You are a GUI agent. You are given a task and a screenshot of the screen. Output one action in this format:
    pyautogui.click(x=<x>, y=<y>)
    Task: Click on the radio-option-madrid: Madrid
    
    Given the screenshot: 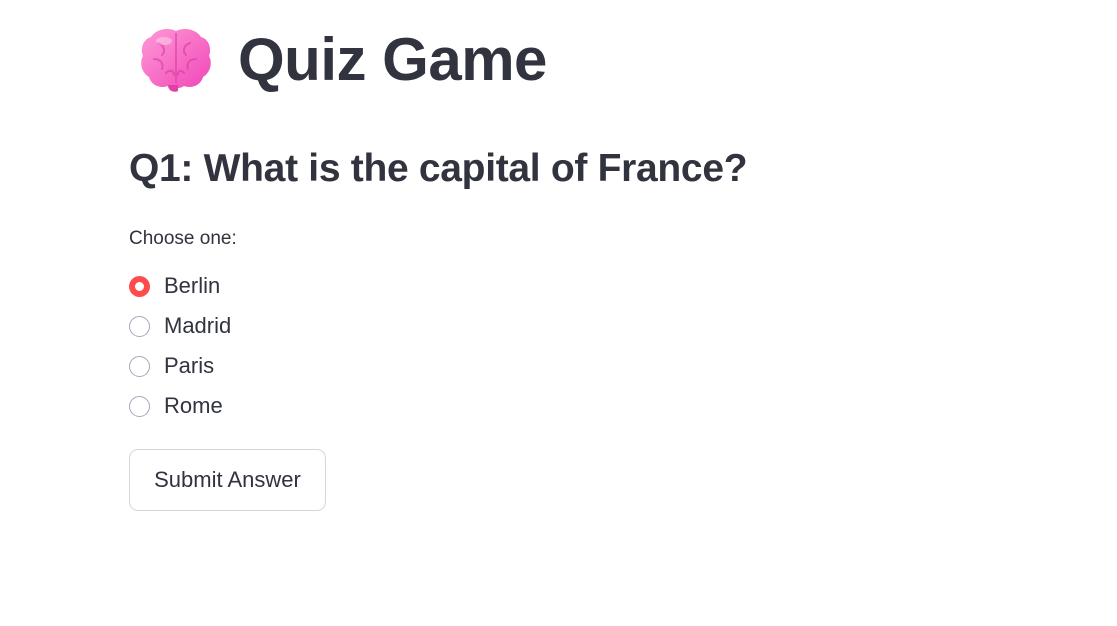 What is the action you would take?
    pyautogui.click(x=180, y=326)
    